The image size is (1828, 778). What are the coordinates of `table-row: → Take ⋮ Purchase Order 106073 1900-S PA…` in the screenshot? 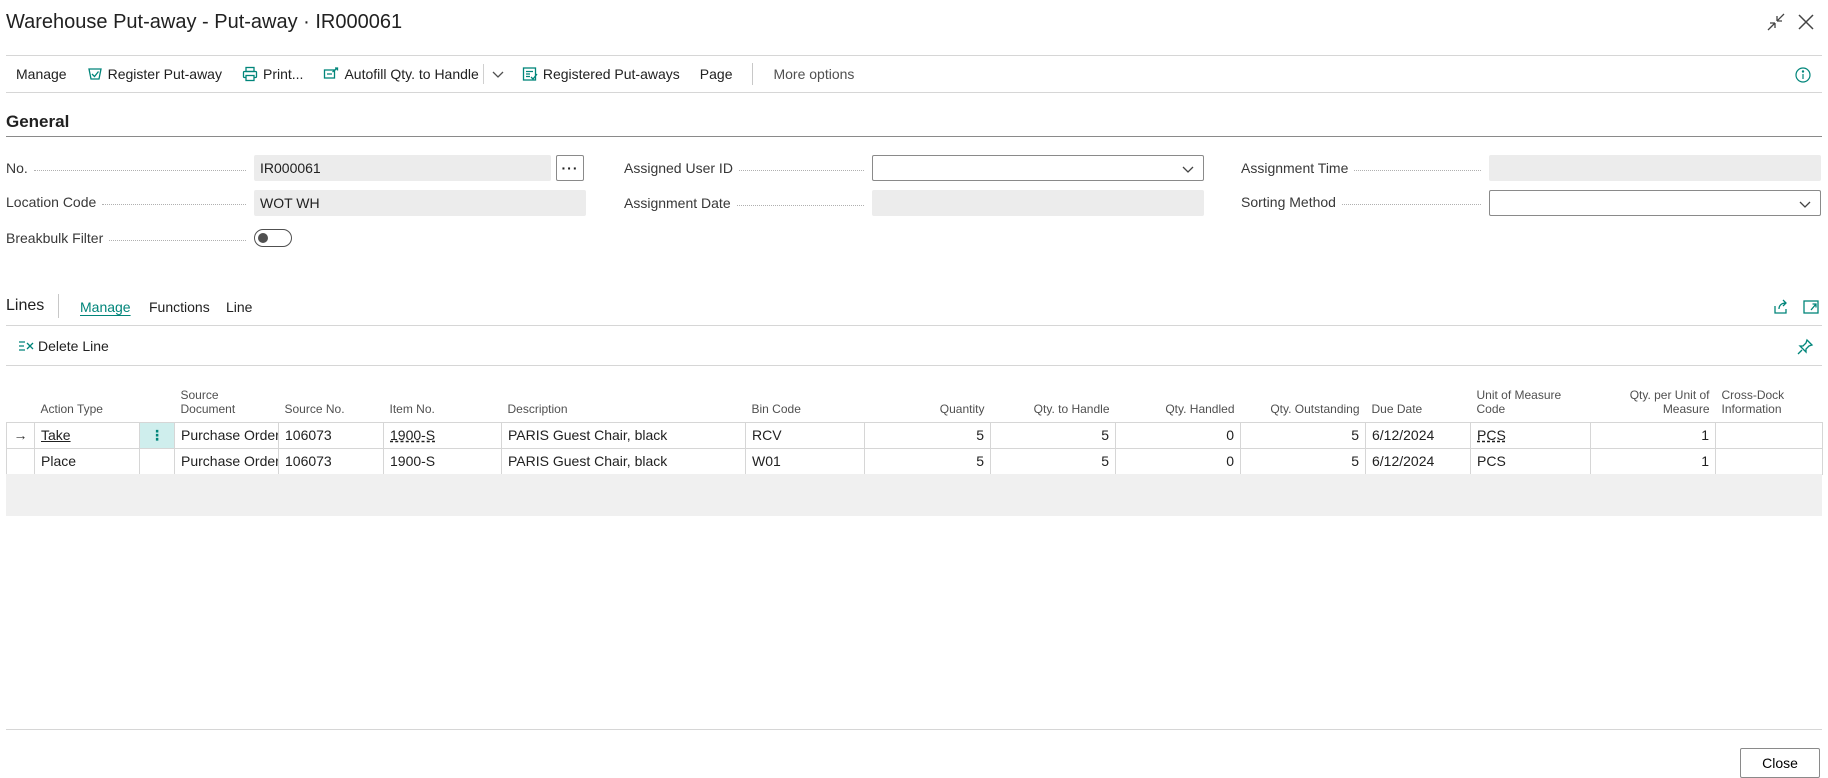 It's located at (914, 435).